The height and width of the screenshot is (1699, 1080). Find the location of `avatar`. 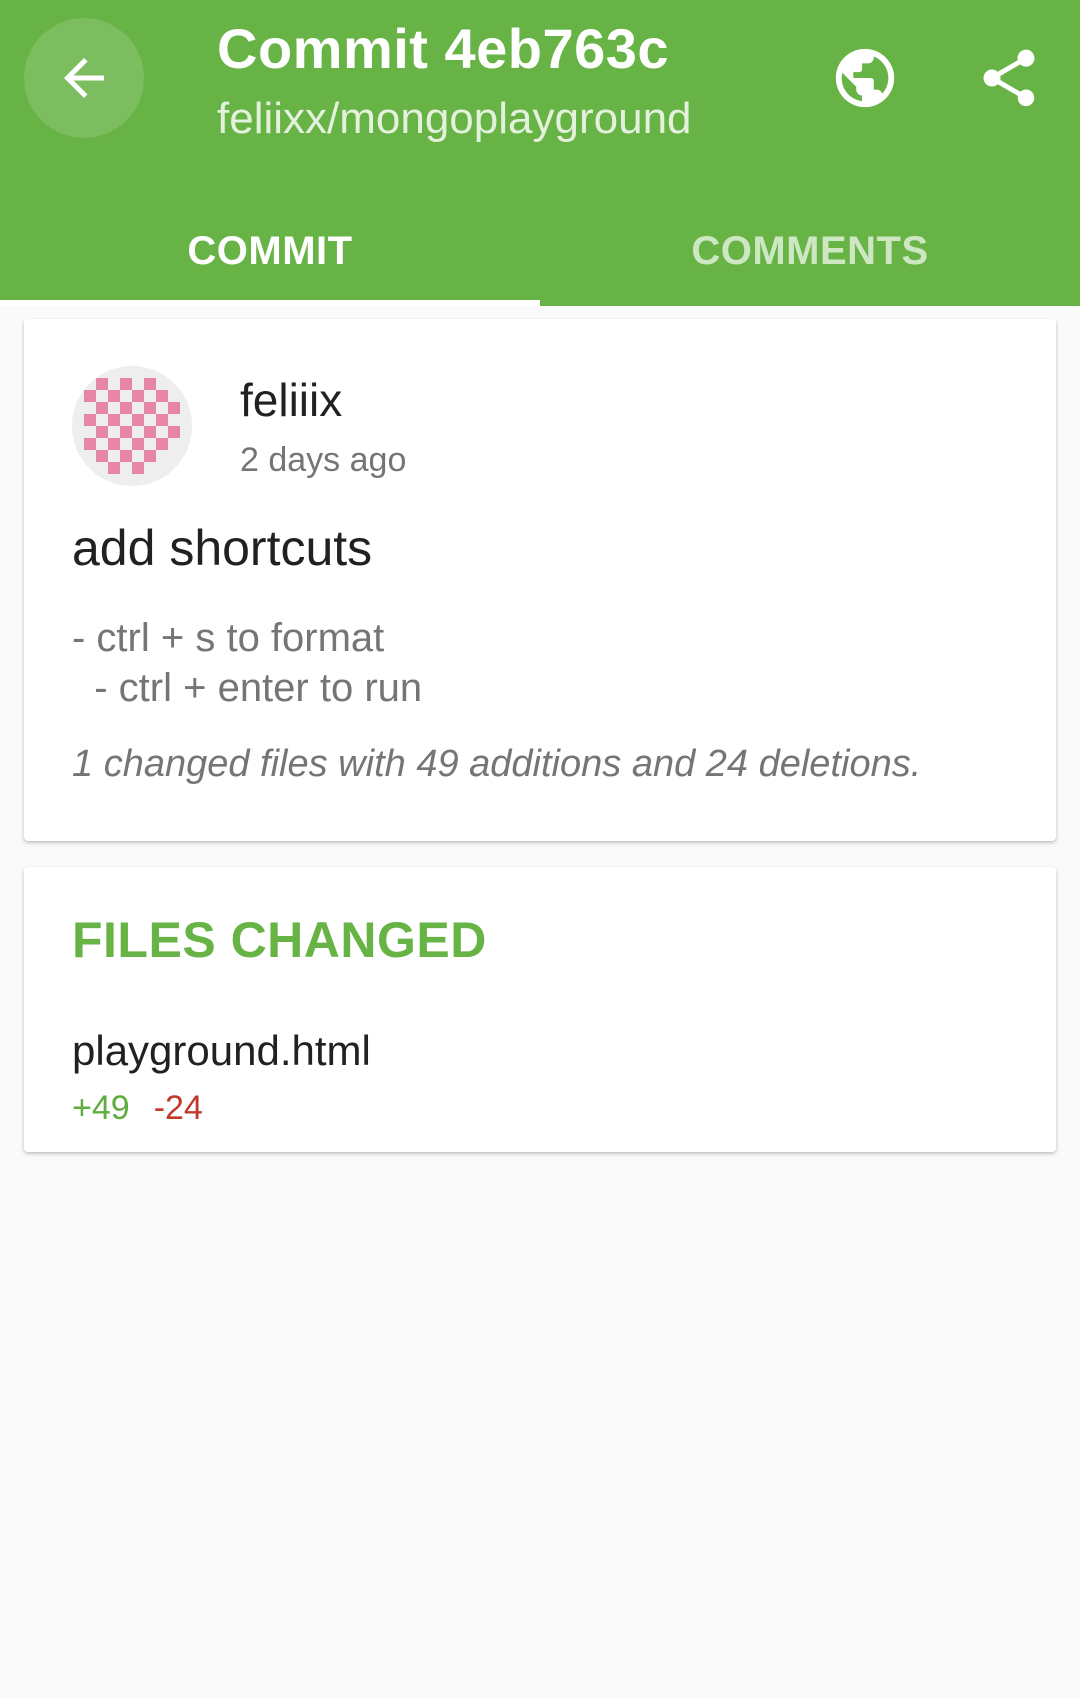

avatar is located at coordinates (132, 426).